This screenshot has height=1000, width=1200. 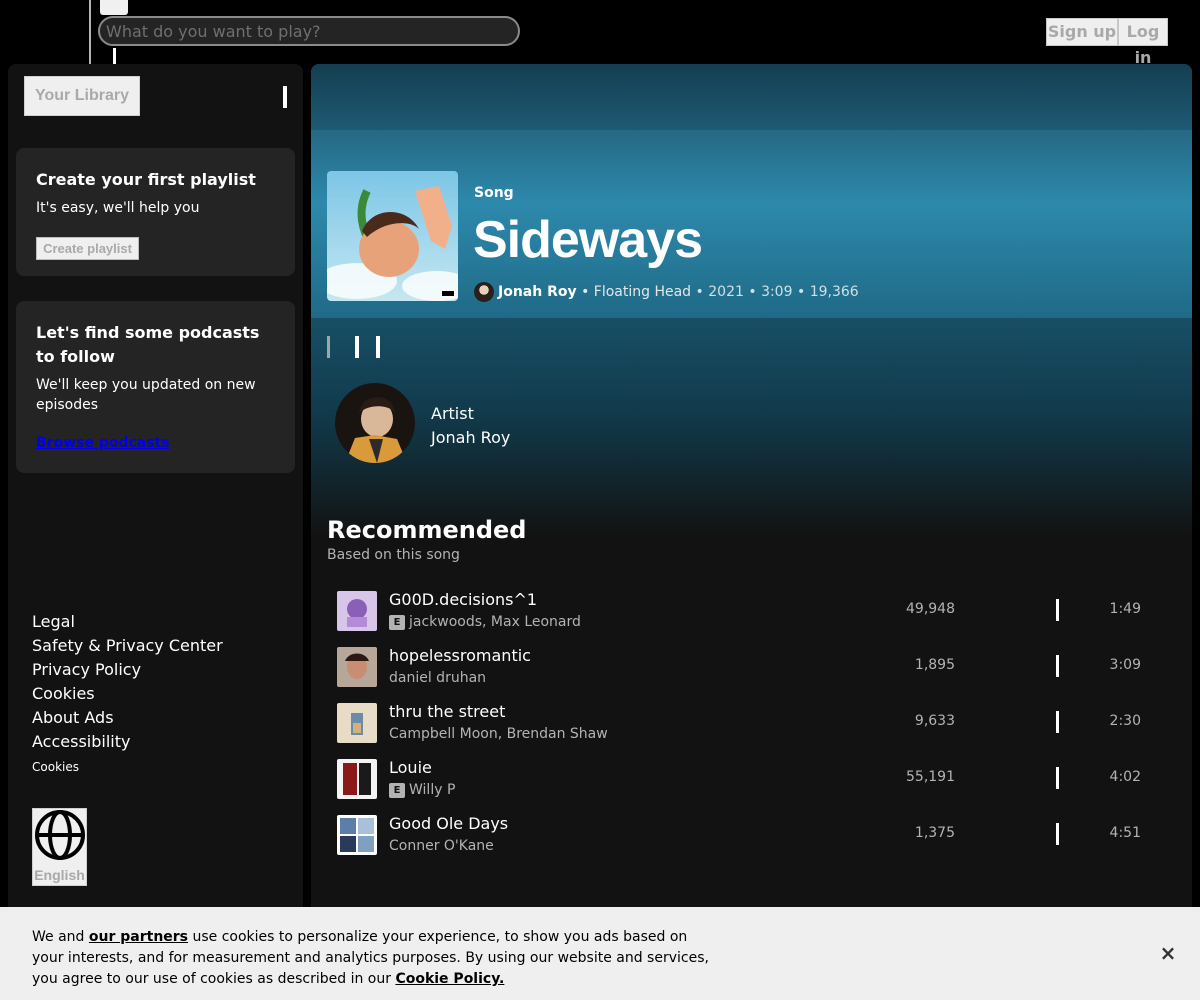 I want to click on artist-section-name: Jonah Roy, so click(x=470, y=438).